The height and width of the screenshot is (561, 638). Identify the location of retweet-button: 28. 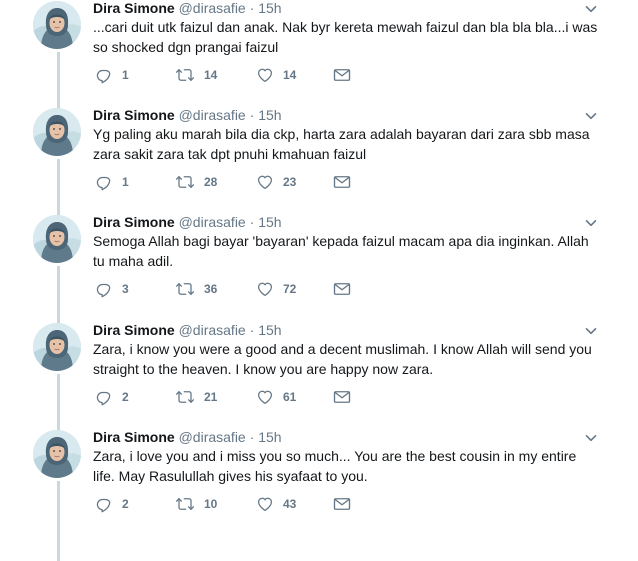
(196, 182).